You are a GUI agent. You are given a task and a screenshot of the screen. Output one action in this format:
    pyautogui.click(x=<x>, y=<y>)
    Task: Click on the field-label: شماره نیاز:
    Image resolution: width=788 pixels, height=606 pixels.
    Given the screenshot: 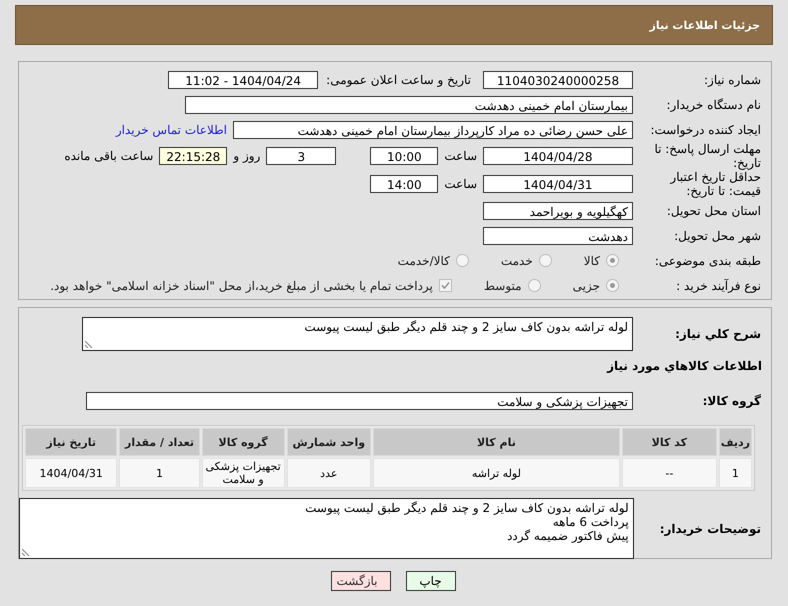 What is the action you would take?
    pyautogui.click(x=732, y=79)
    